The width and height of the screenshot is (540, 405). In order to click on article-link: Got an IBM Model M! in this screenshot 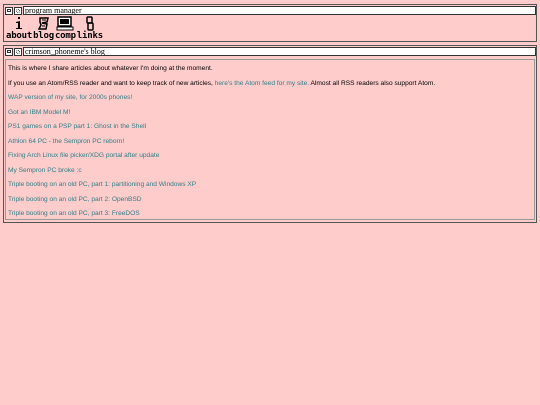, I will do `click(39, 112)`.